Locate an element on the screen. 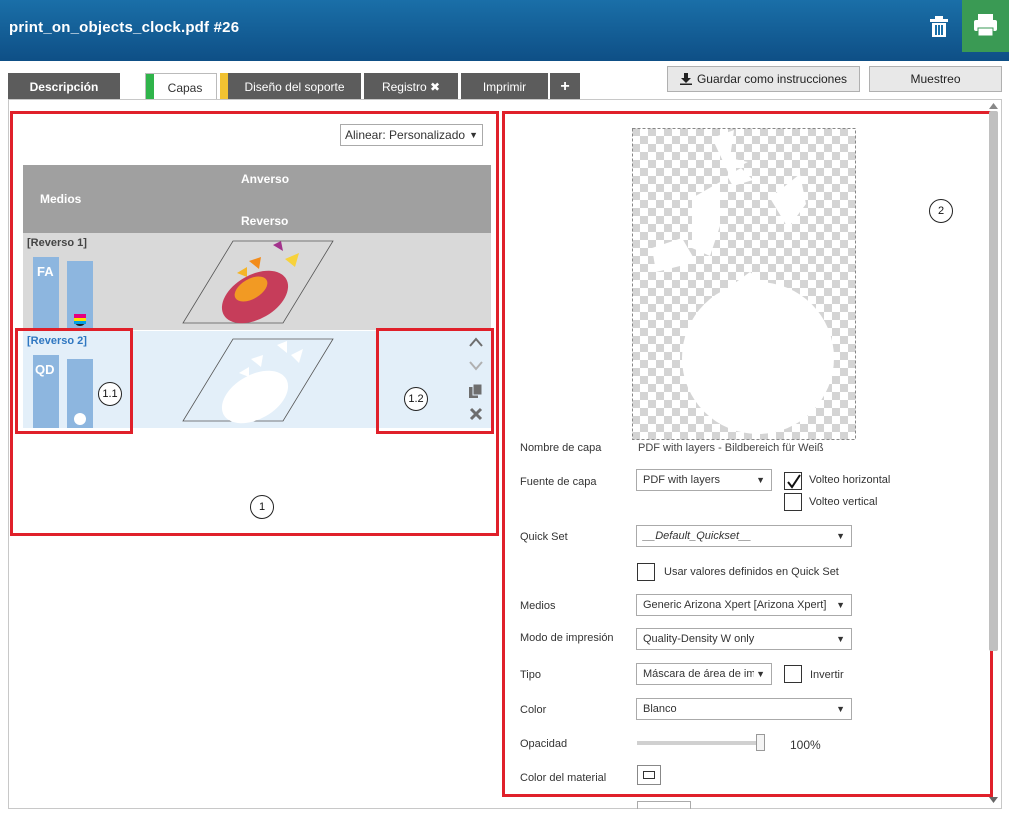 This screenshot has height=817, width=1009. tab-label: Diseño del soporte is located at coordinates (294, 87).